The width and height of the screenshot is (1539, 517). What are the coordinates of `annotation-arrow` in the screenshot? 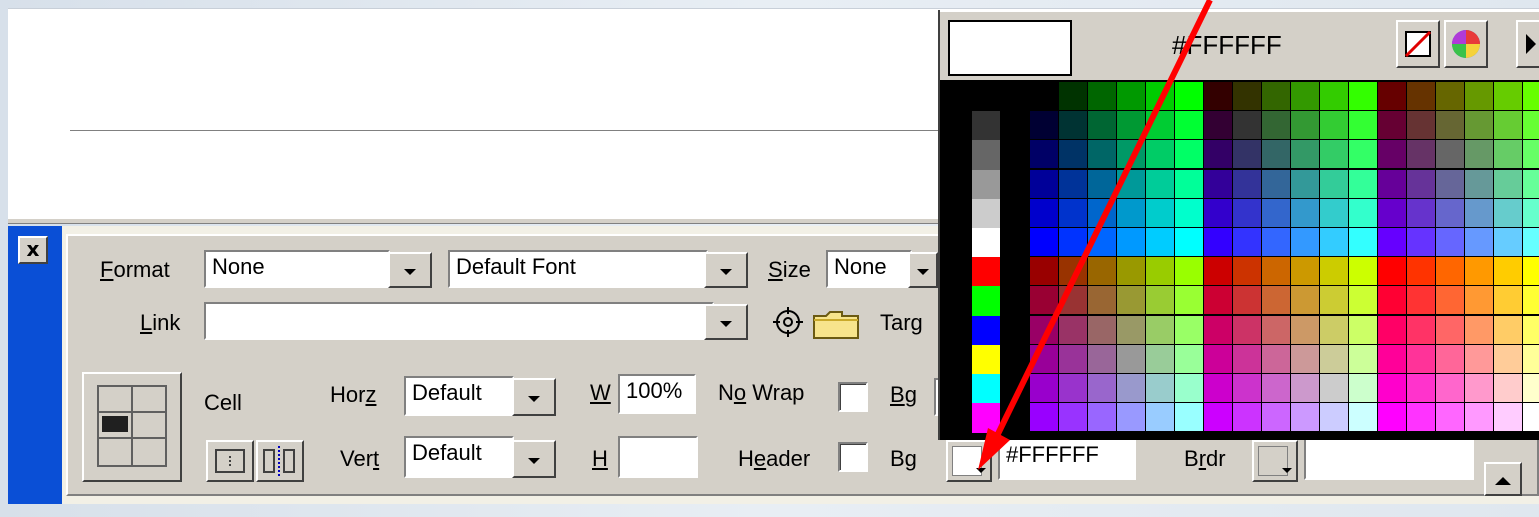 It's located at (1095, 235).